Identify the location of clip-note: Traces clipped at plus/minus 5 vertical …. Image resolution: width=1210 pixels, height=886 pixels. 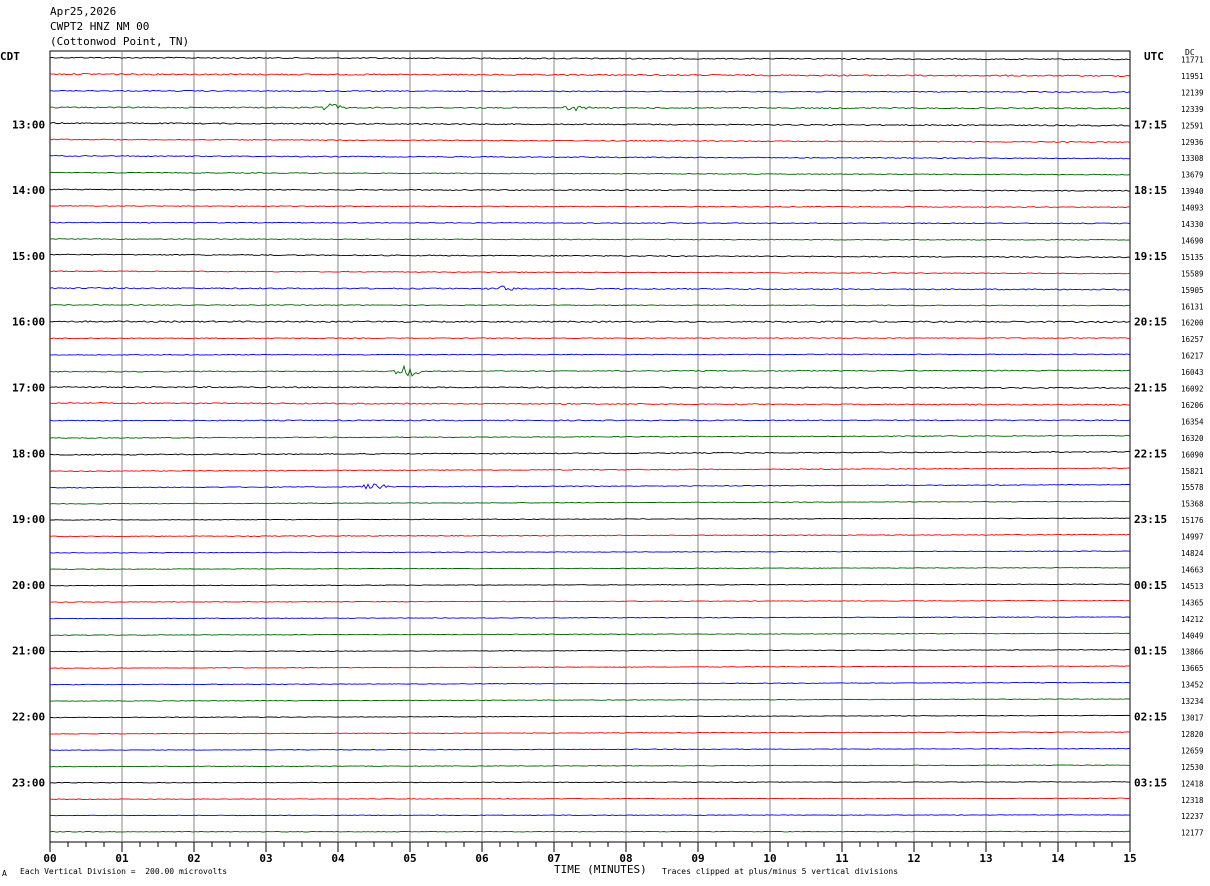
(780, 871).